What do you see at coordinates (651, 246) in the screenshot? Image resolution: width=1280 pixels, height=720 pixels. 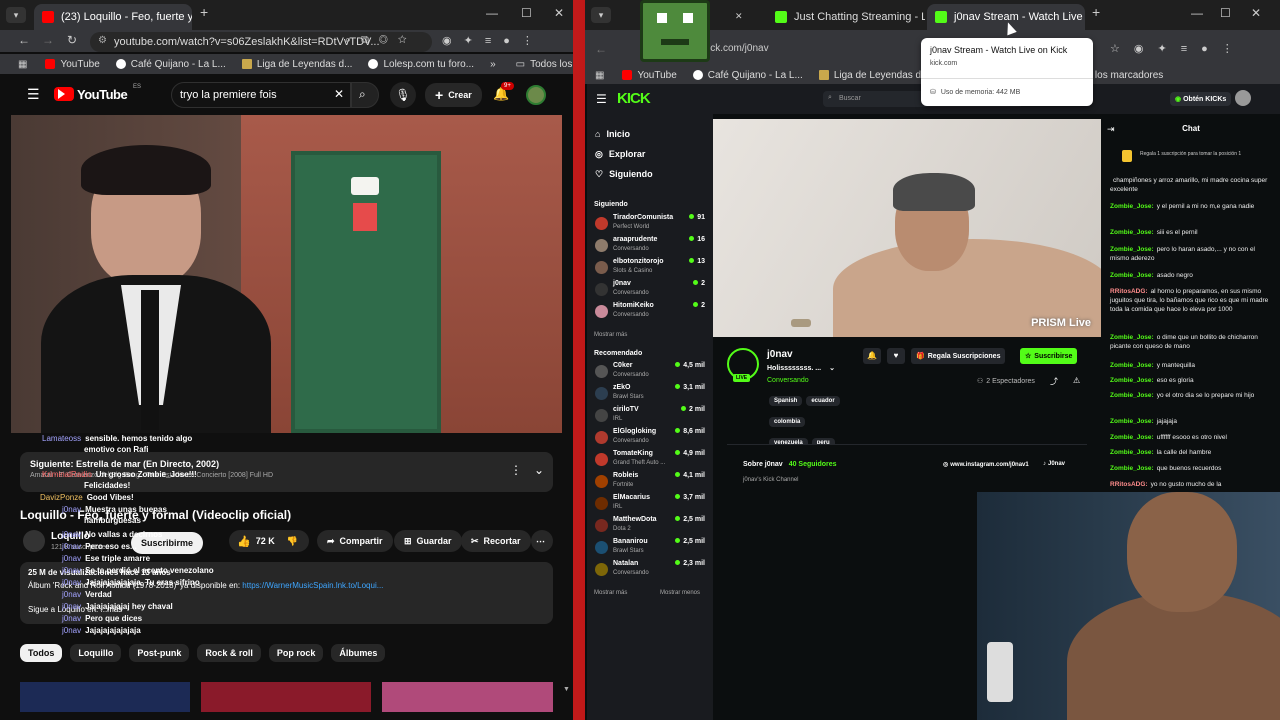 I see `channel-row: araaprudente Conversando 16` at bounding box center [651, 246].